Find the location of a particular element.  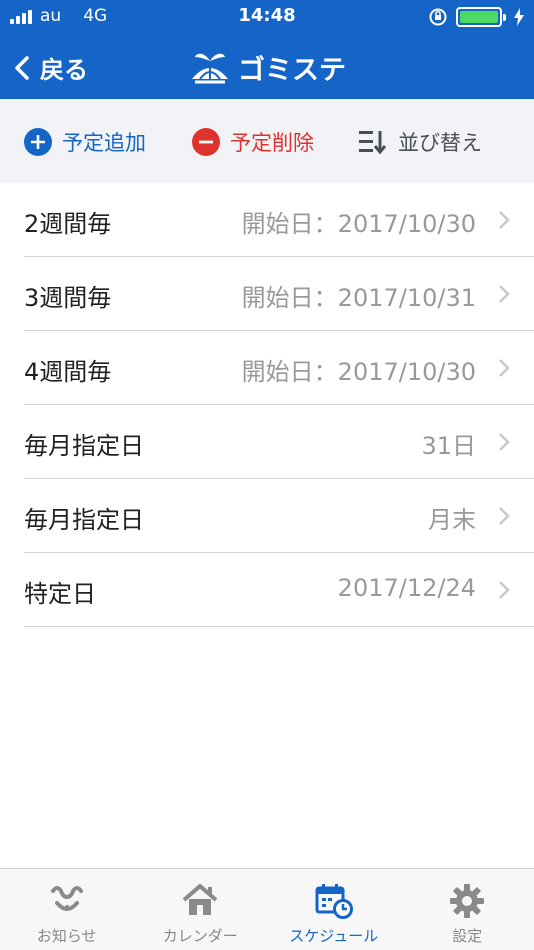

tab-calendar: カレンダー is located at coordinates (201, 909).